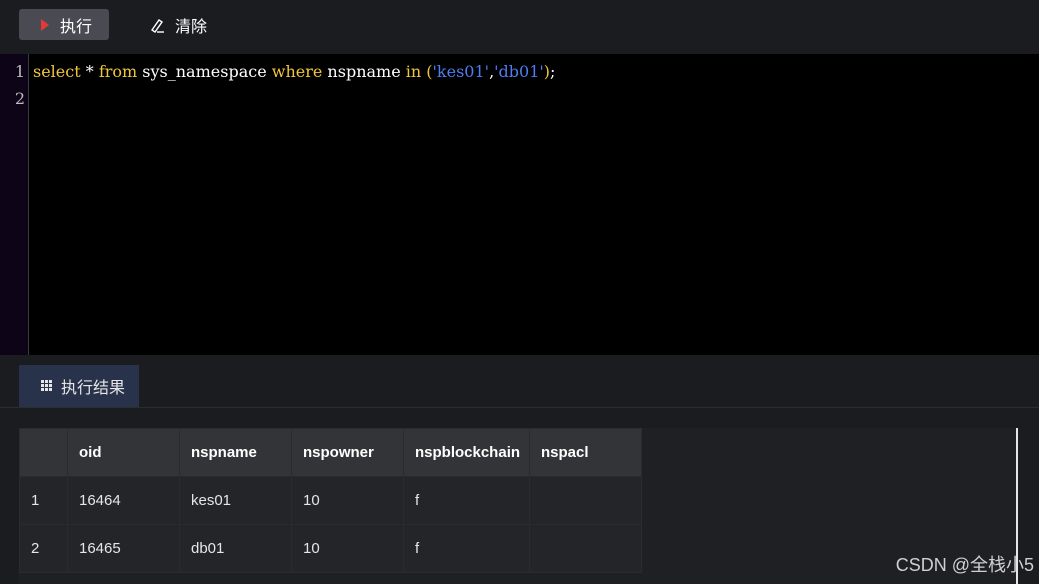  Describe the element at coordinates (76, 26) in the screenshot. I see `run-button-label: 执行` at that location.